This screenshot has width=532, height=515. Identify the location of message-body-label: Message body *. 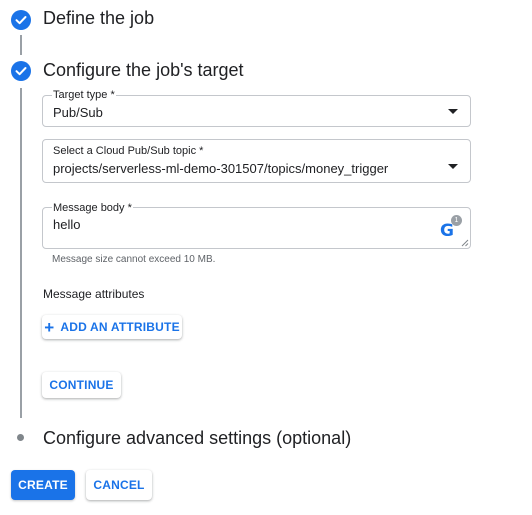
(92, 208).